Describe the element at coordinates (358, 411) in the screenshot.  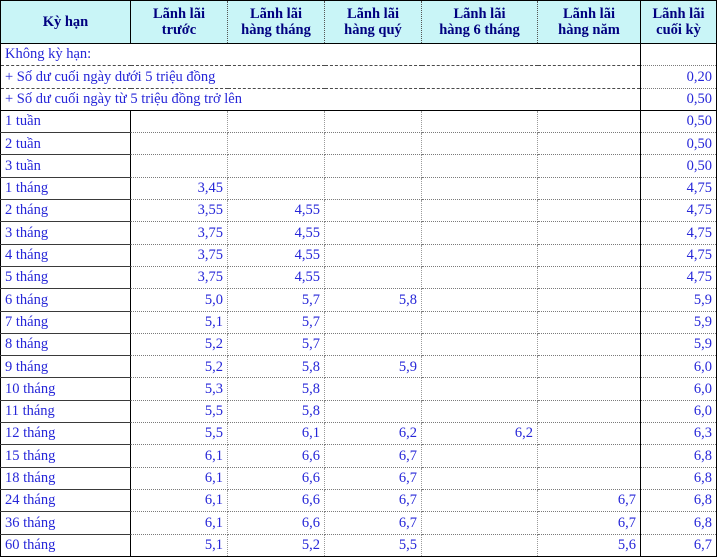
I see `table-row: 11 tháng 5,5 5,8 6,0` at that location.